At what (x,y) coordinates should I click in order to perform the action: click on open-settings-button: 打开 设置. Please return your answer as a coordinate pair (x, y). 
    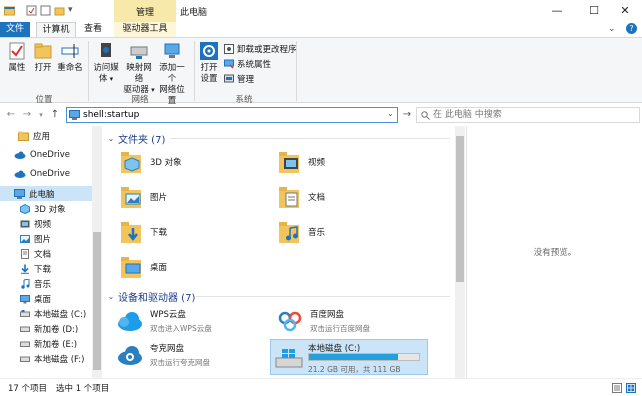
    Looking at the image, I should click on (209, 63).